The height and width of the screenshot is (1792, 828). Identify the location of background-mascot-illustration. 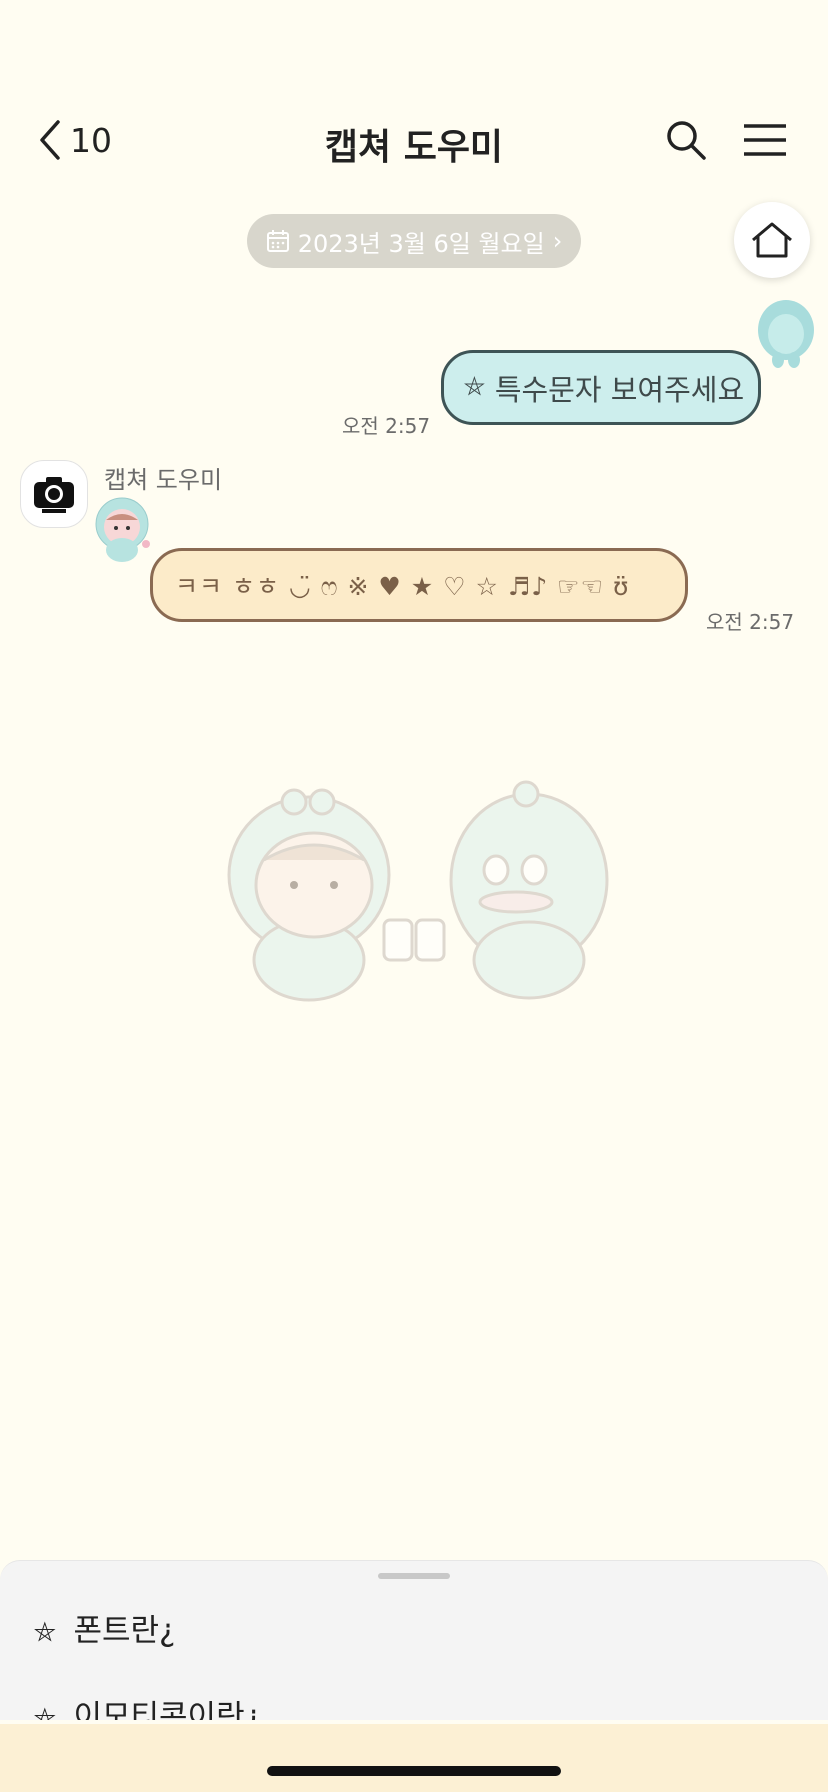
(418, 891).